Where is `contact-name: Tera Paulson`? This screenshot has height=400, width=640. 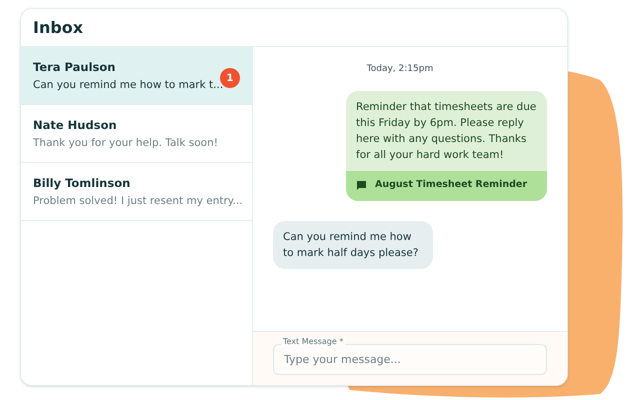
contact-name: Tera Paulson is located at coordinates (74, 67).